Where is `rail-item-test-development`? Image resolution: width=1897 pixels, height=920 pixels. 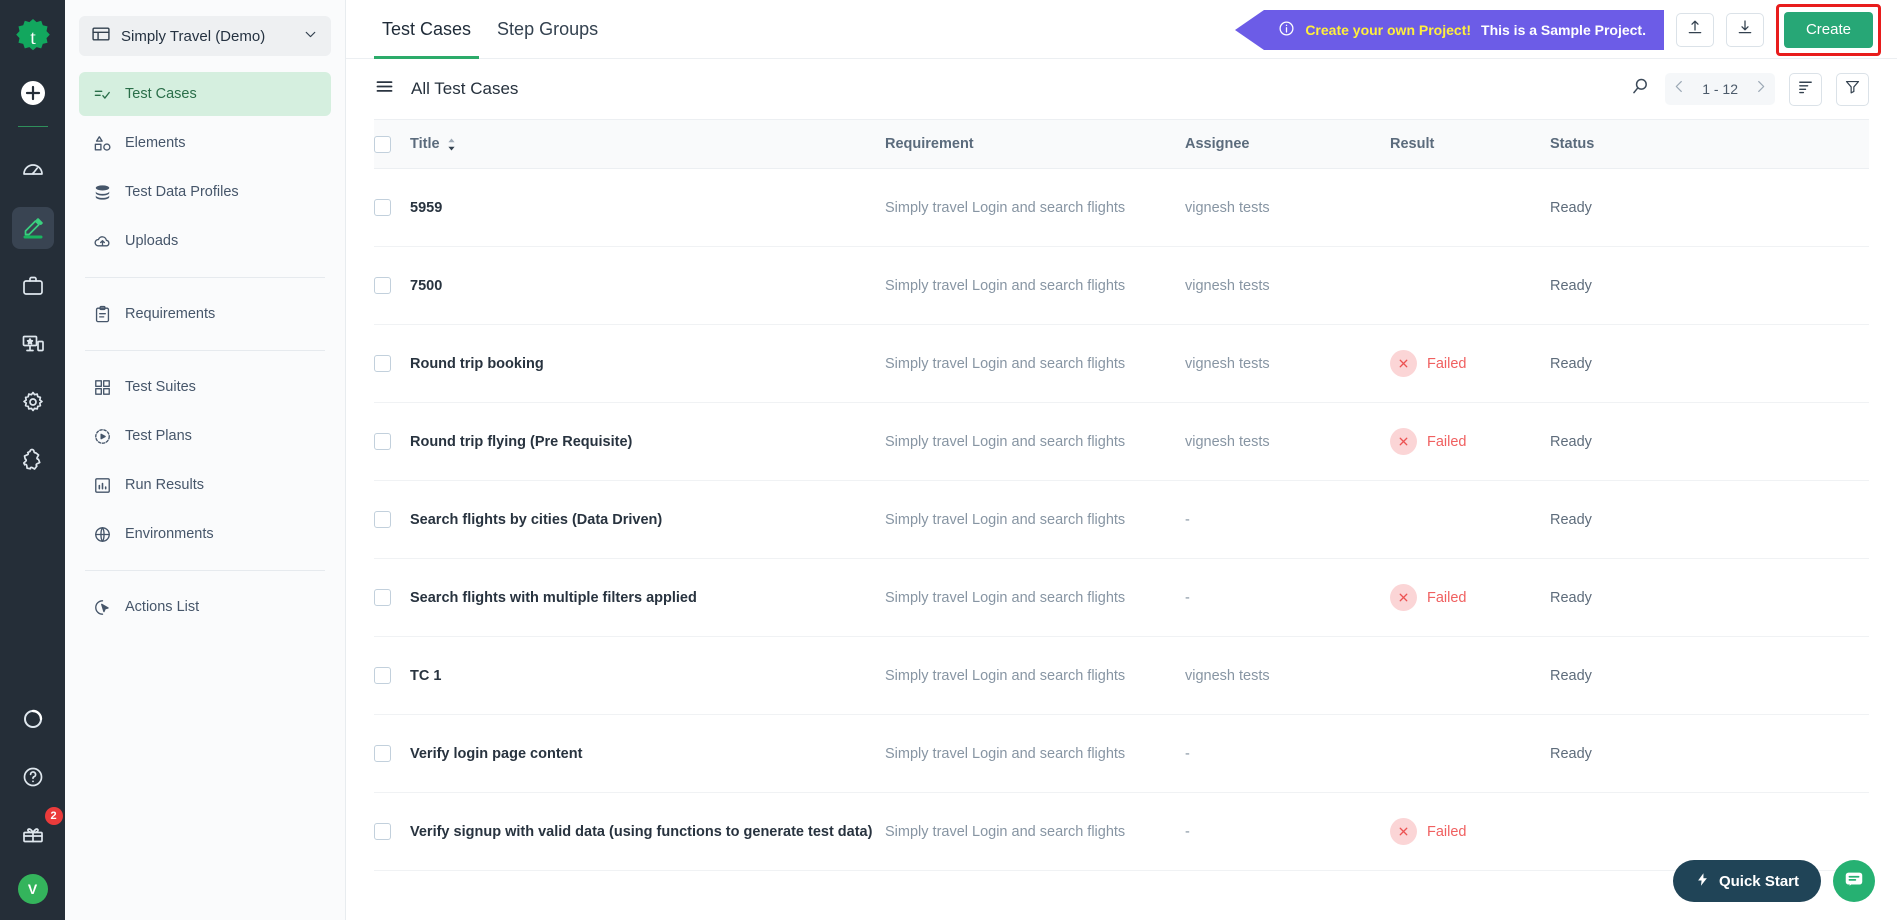 rail-item-test-development is located at coordinates (32, 228).